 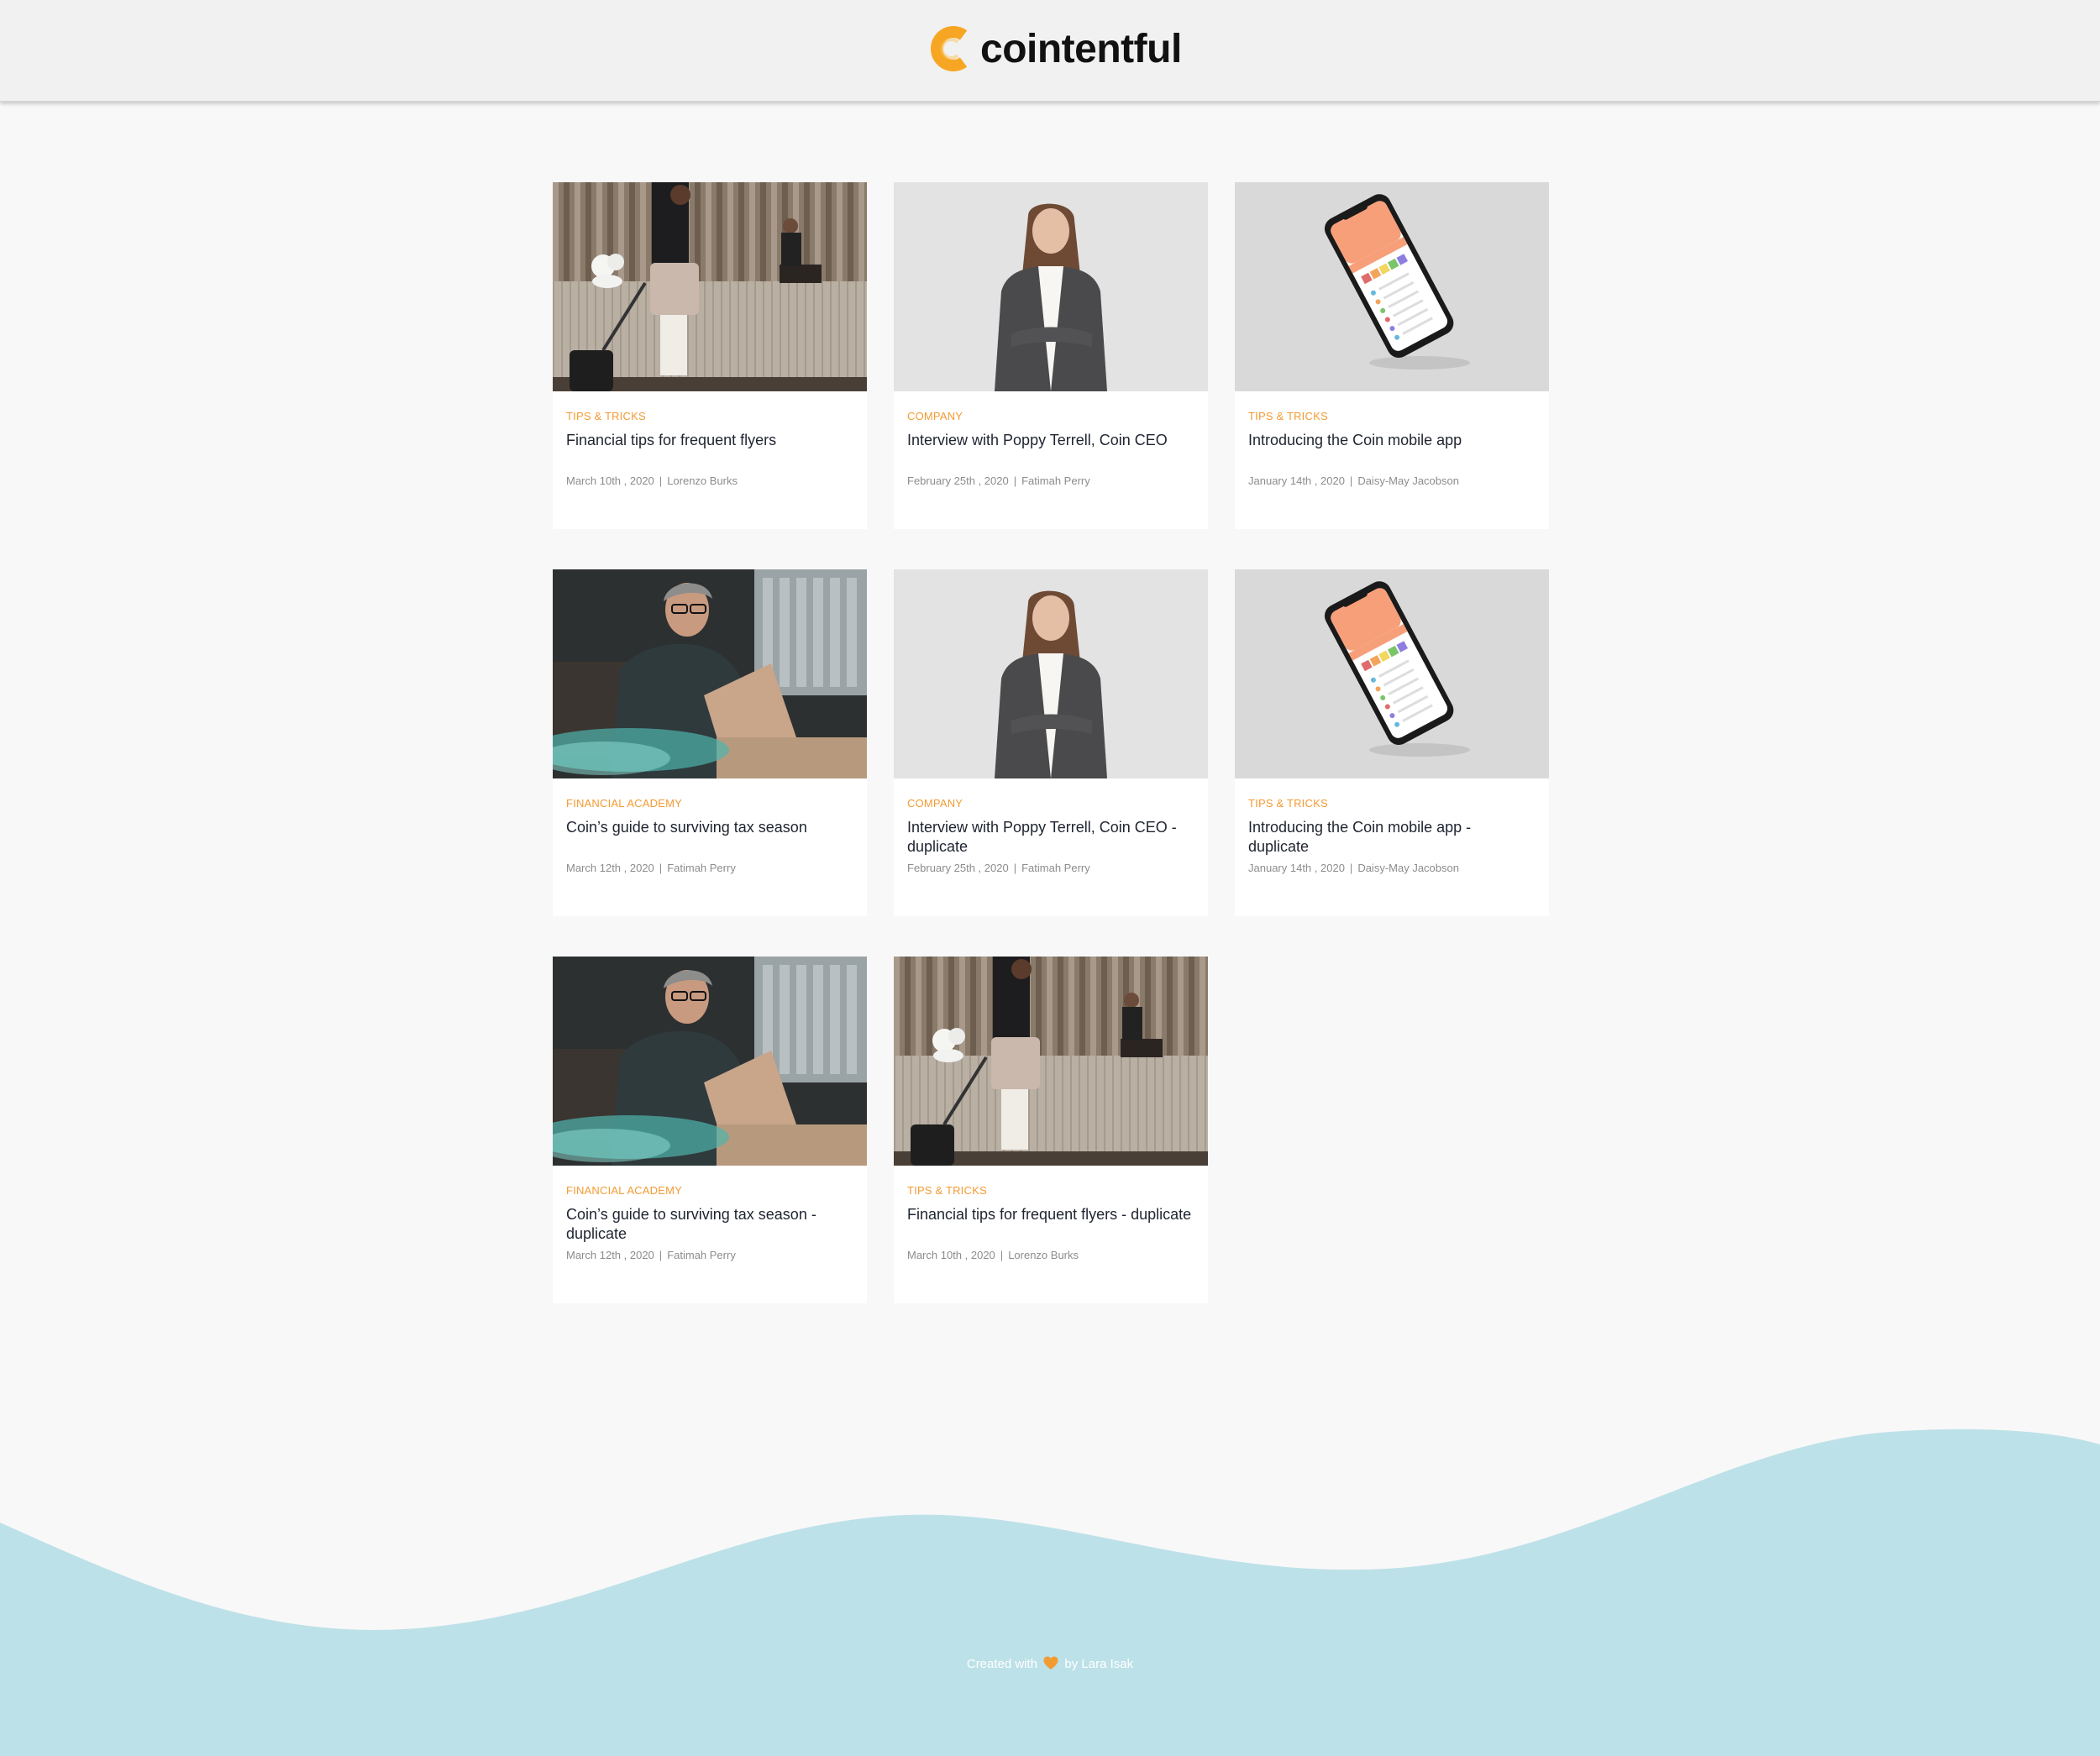 I want to click on post-title: Financial tips for frequent flyers, so click(x=671, y=440).